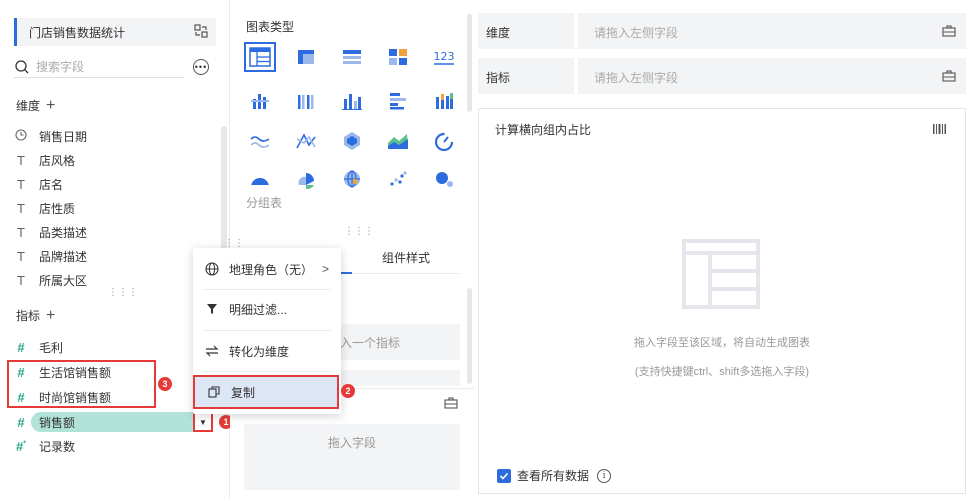 The width and height of the screenshot is (978, 498). I want to click on dimension-field: T 店性质, so click(44, 208).